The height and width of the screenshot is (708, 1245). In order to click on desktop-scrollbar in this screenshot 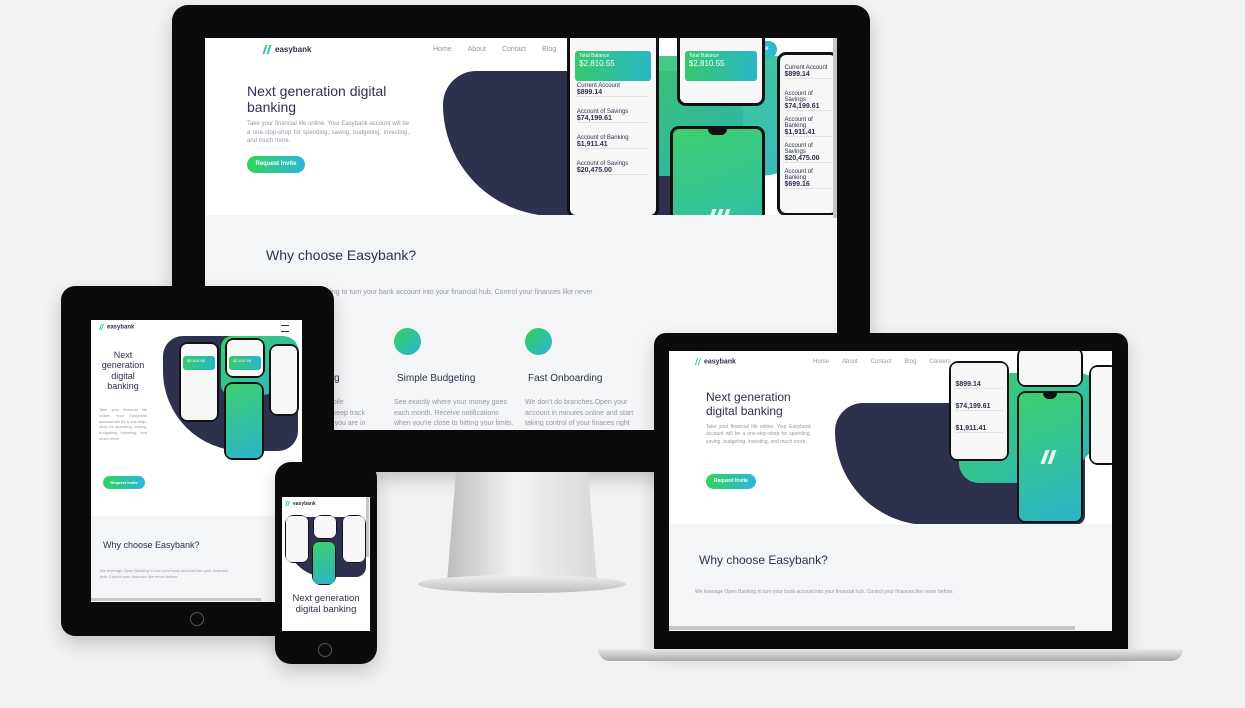, I will do `click(835, 128)`.